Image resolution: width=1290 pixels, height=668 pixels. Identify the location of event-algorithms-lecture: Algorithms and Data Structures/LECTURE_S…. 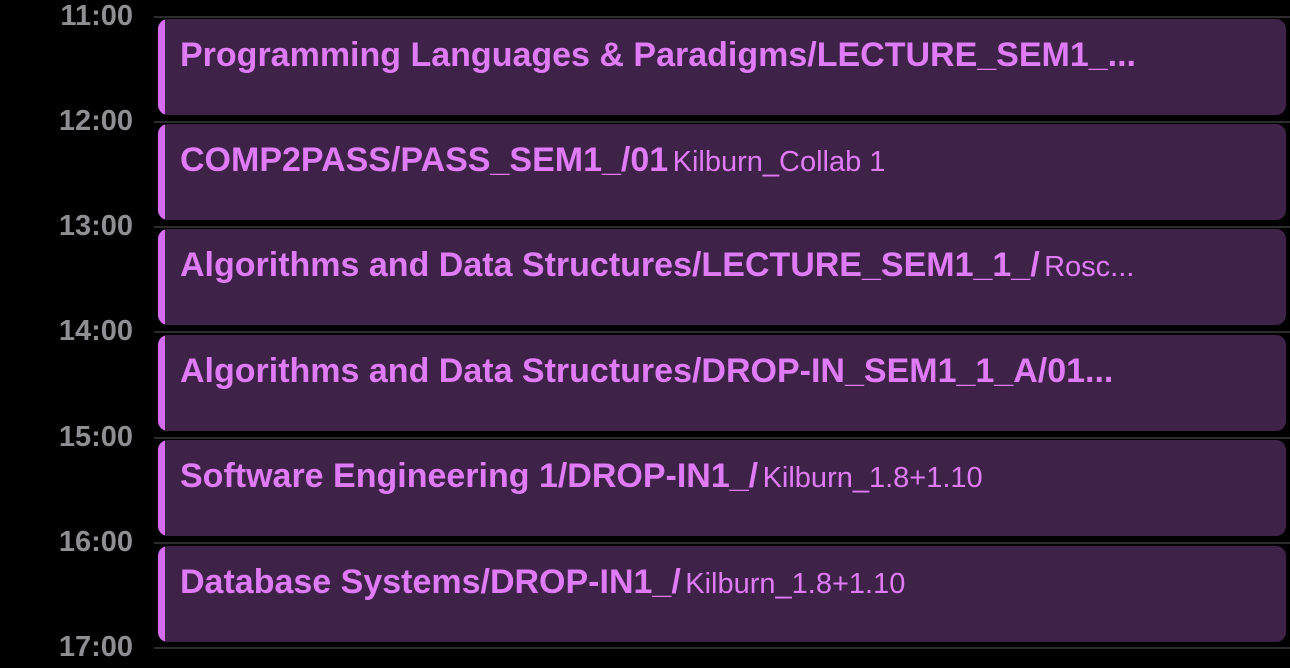
(722, 277).